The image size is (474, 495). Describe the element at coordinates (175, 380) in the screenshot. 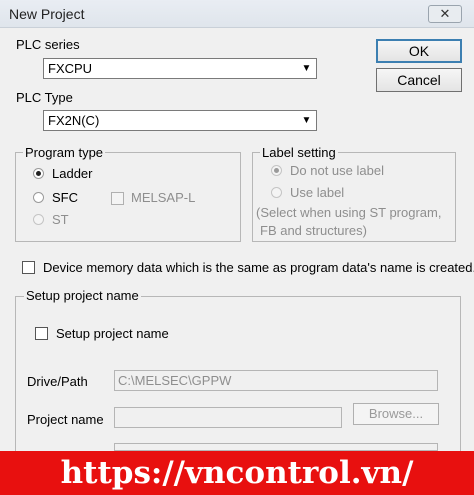

I see `drive-path-value: C:\MELSEC\GPPW` at that location.